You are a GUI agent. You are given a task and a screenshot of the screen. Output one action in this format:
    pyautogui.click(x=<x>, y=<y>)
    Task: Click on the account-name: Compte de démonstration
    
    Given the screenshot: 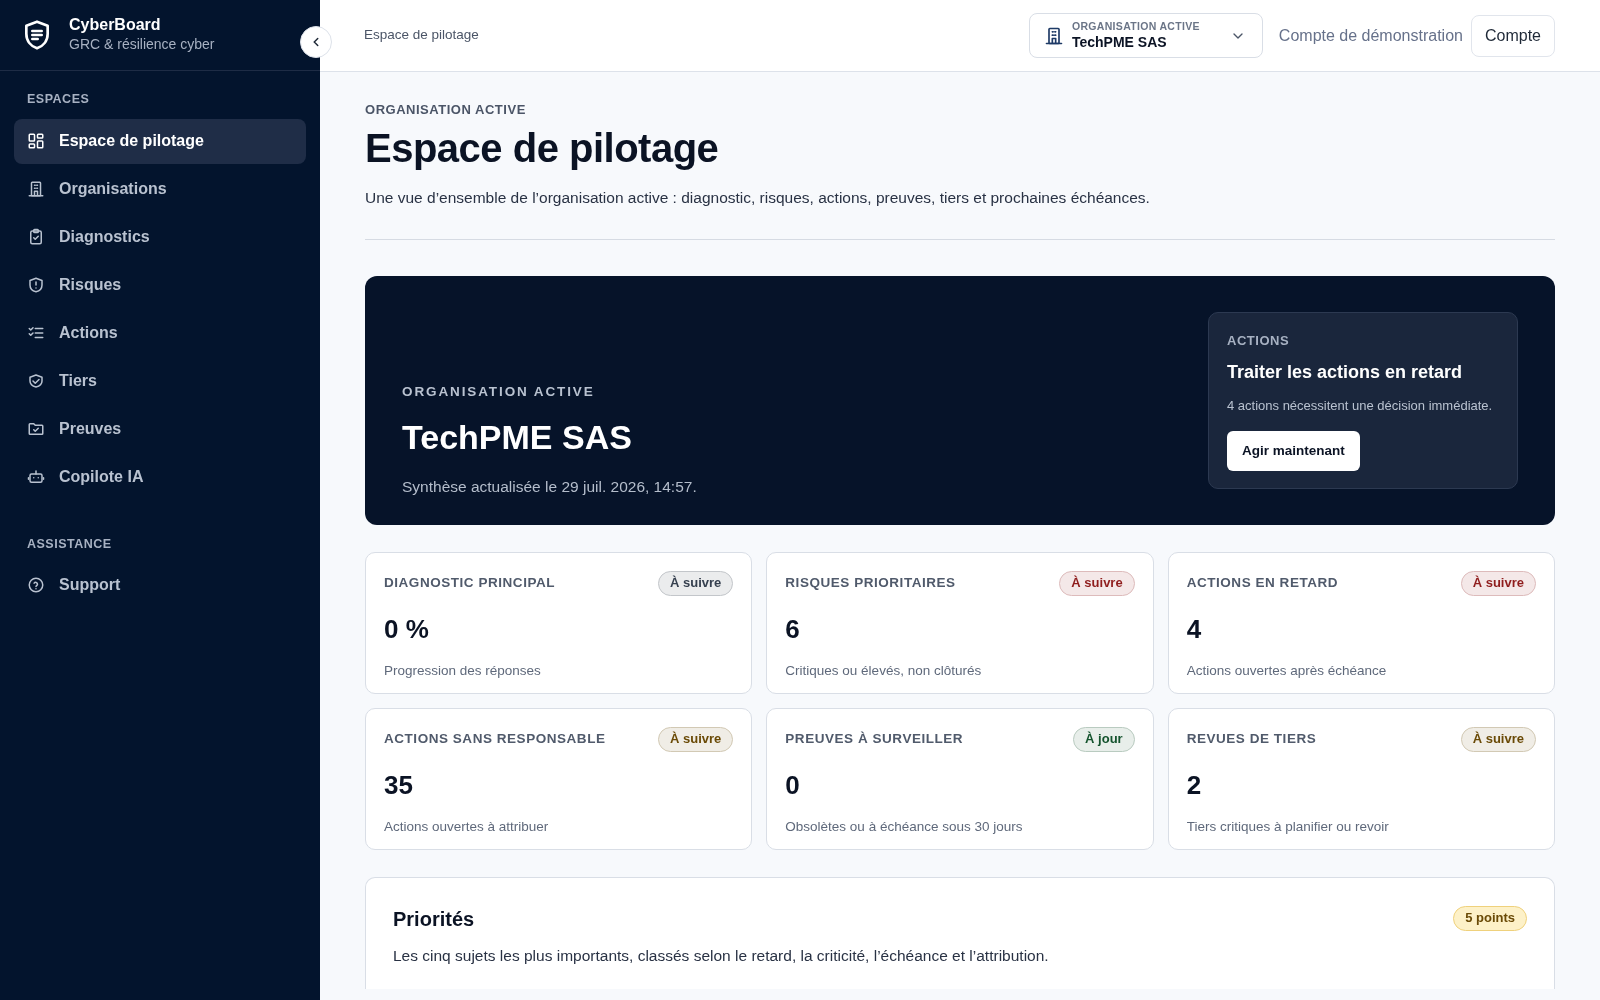 What is the action you would take?
    pyautogui.click(x=1370, y=35)
    